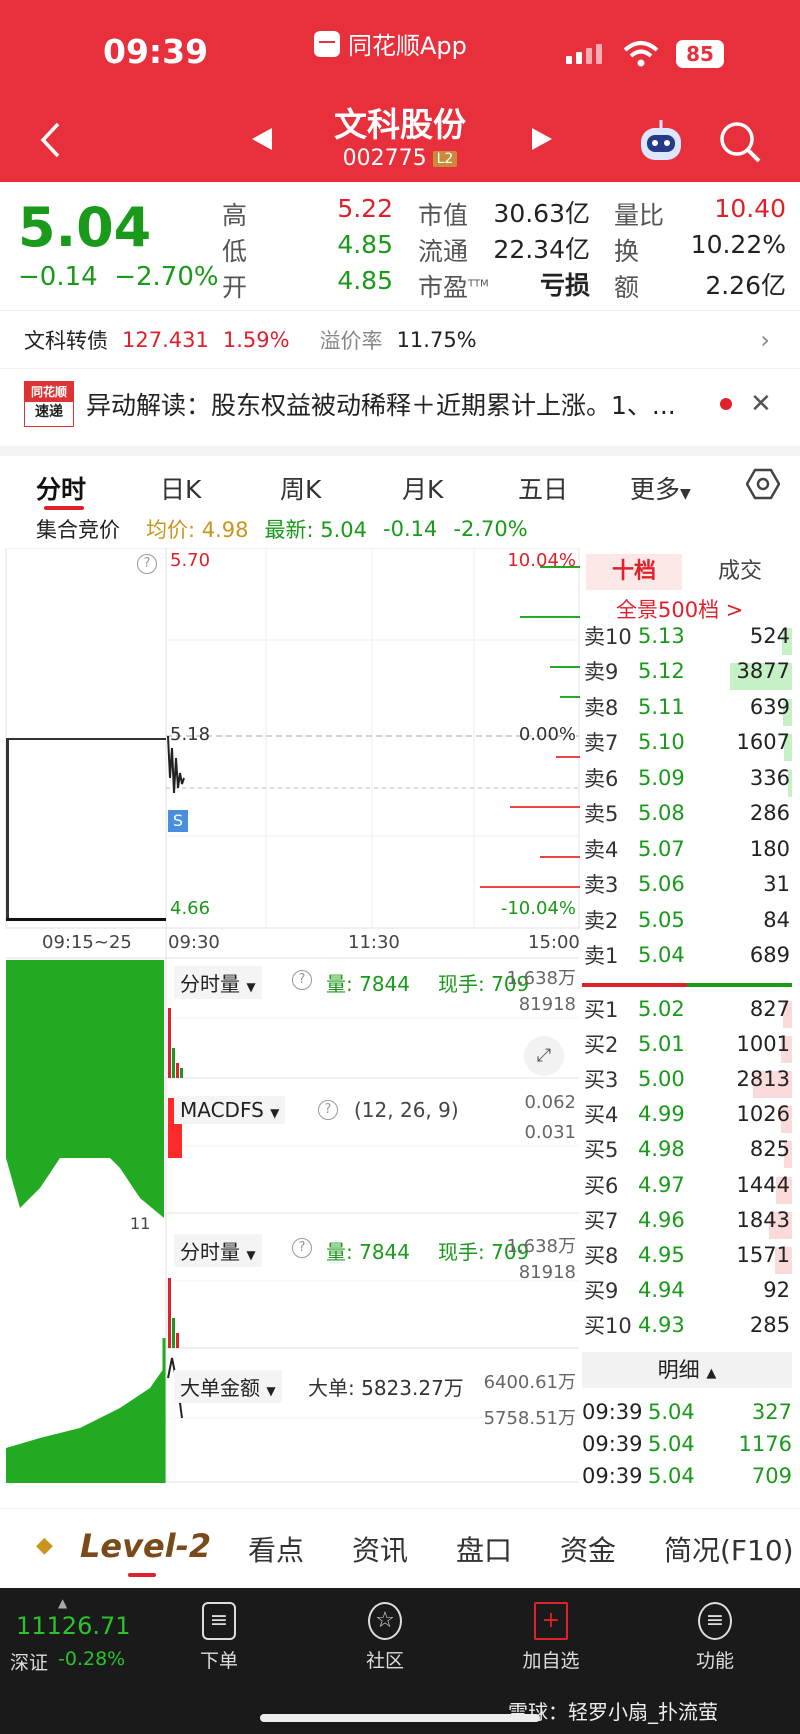 Image resolution: width=800 pixels, height=1734 pixels. What do you see at coordinates (687, 884) in the screenshot?
I see `ask-level-row: 卖3 5.06 31` at bounding box center [687, 884].